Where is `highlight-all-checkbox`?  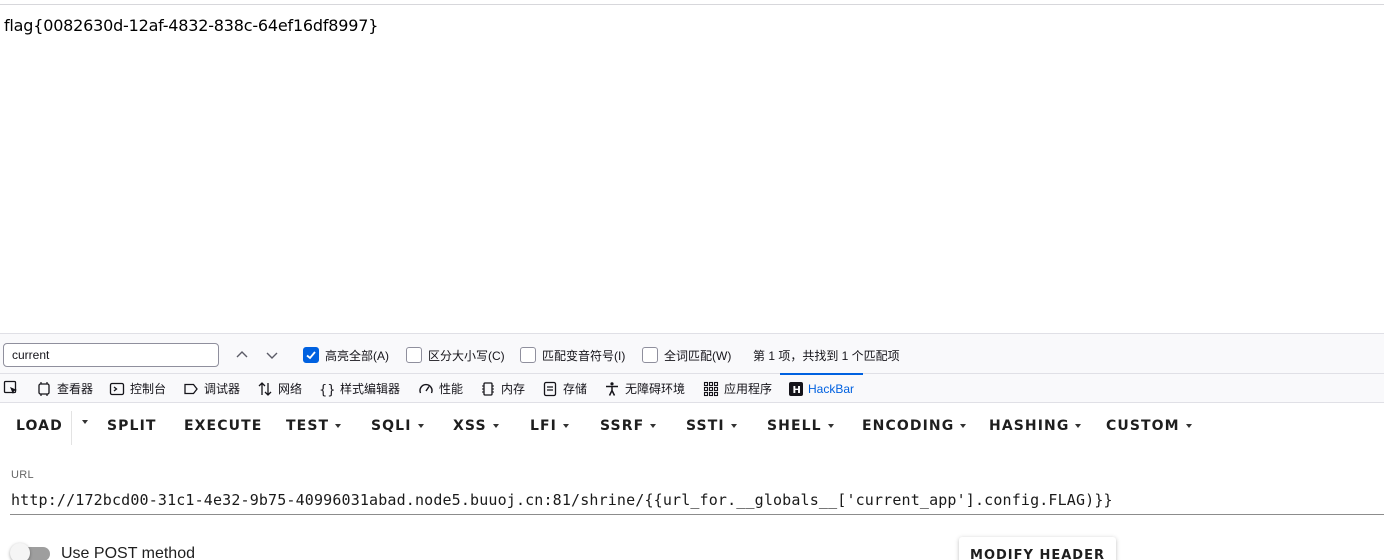
highlight-all-checkbox is located at coordinates (311, 355).